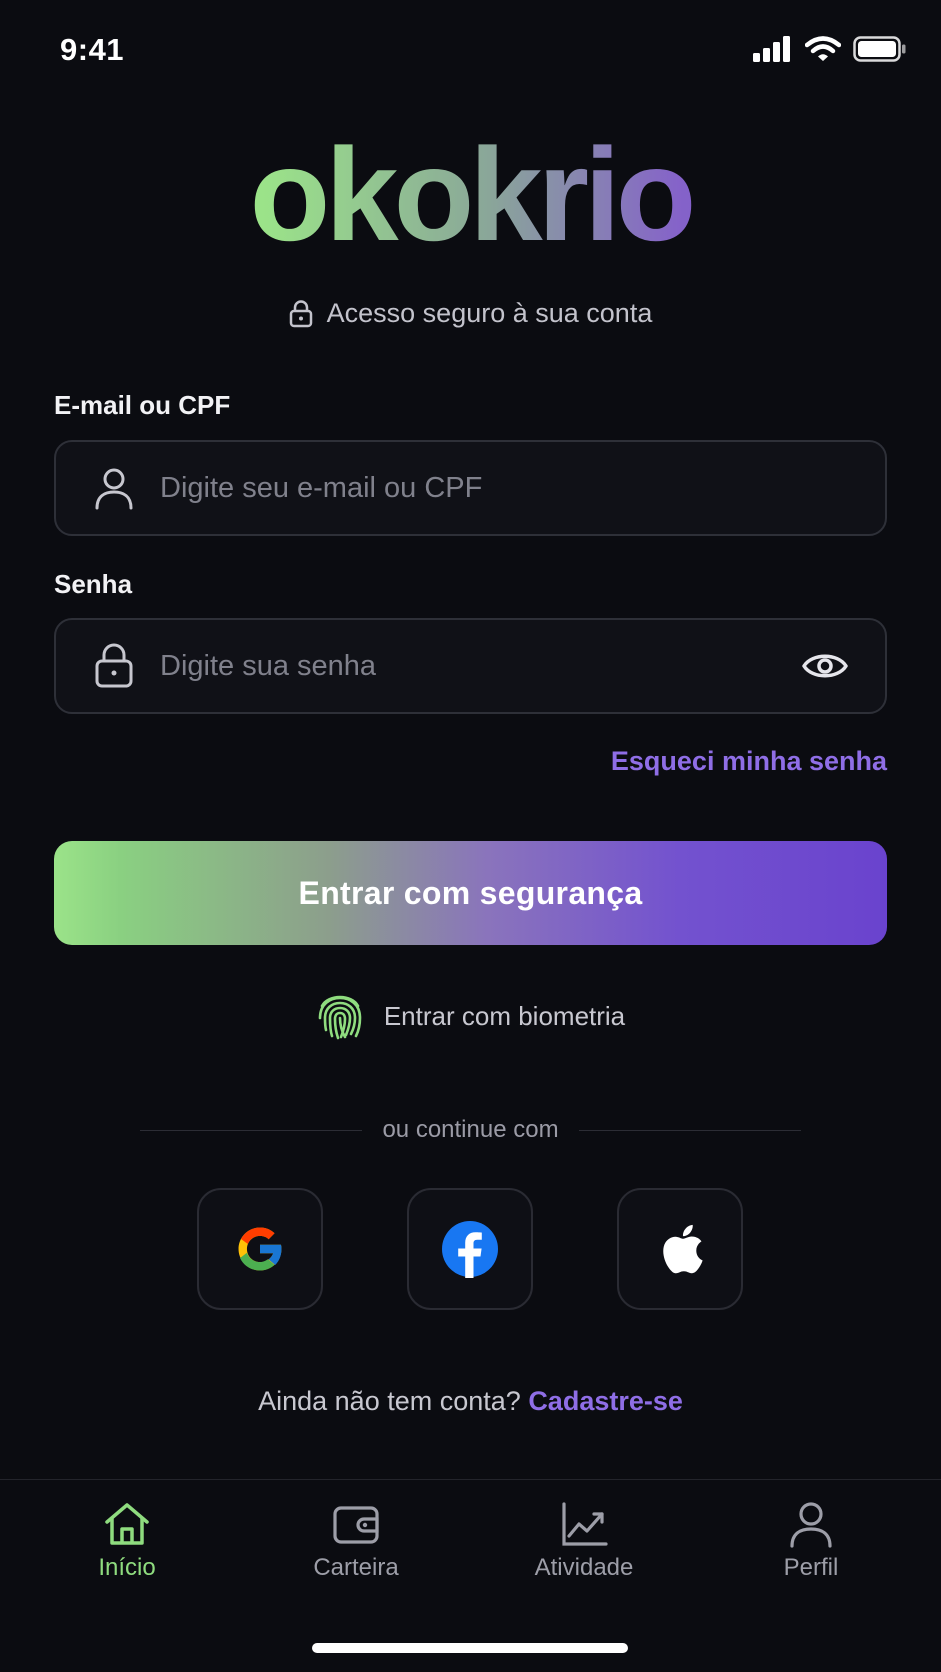  Describe the element at coordinates (340, 1017) in the screenshot. I see `fingerprint-icon` at that location.